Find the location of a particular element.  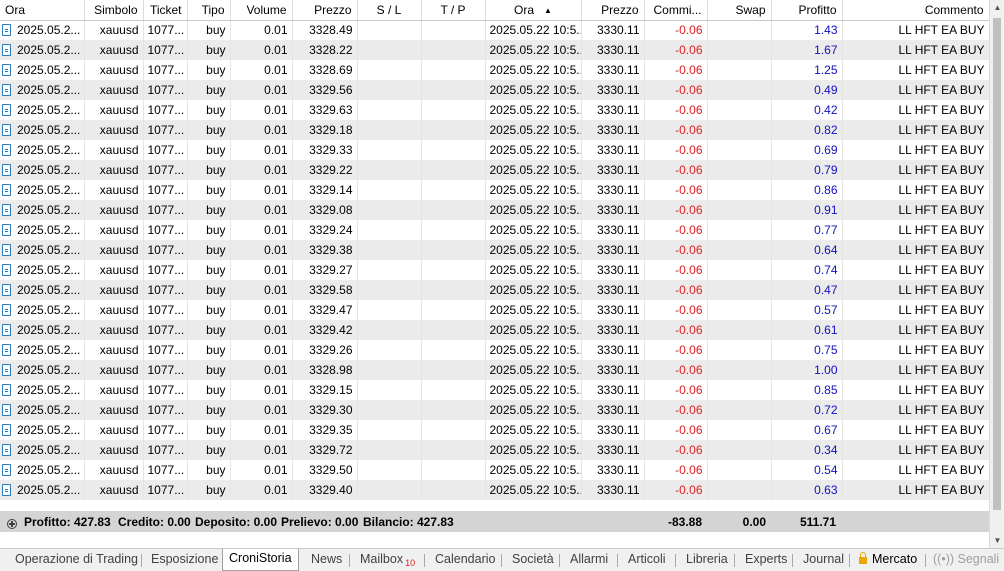

col-header-type: Tipo is located at coordinates (209, 10).